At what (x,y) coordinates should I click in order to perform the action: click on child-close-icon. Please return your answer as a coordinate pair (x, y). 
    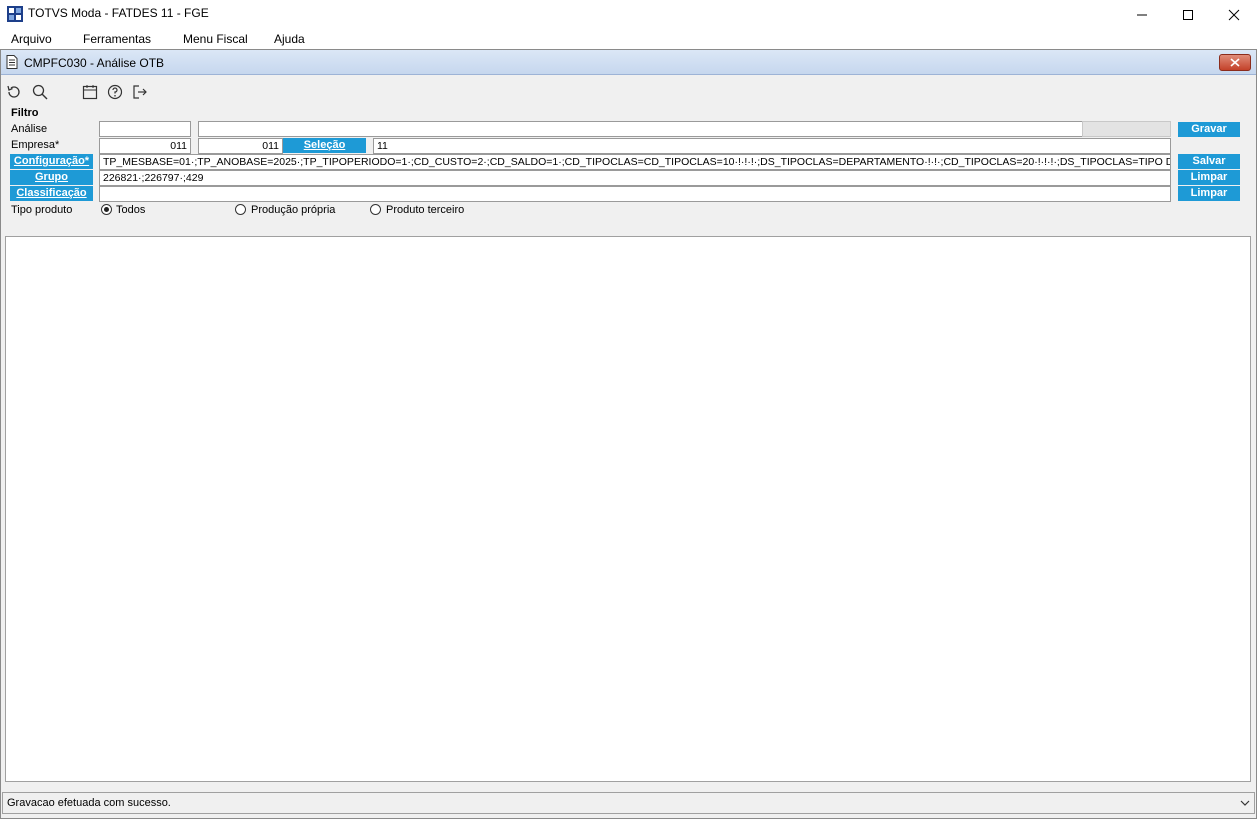
    Looking at the image, I should click on (1235, 62).